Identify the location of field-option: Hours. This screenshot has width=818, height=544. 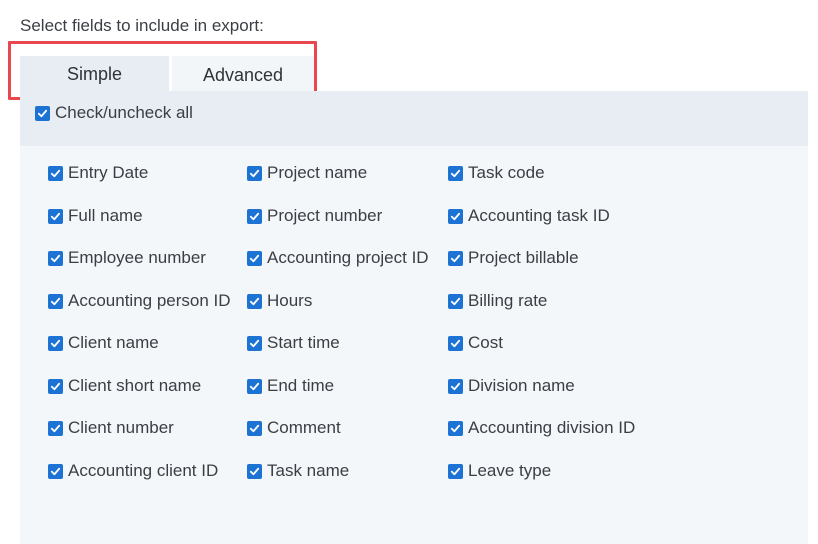
(279, 301).